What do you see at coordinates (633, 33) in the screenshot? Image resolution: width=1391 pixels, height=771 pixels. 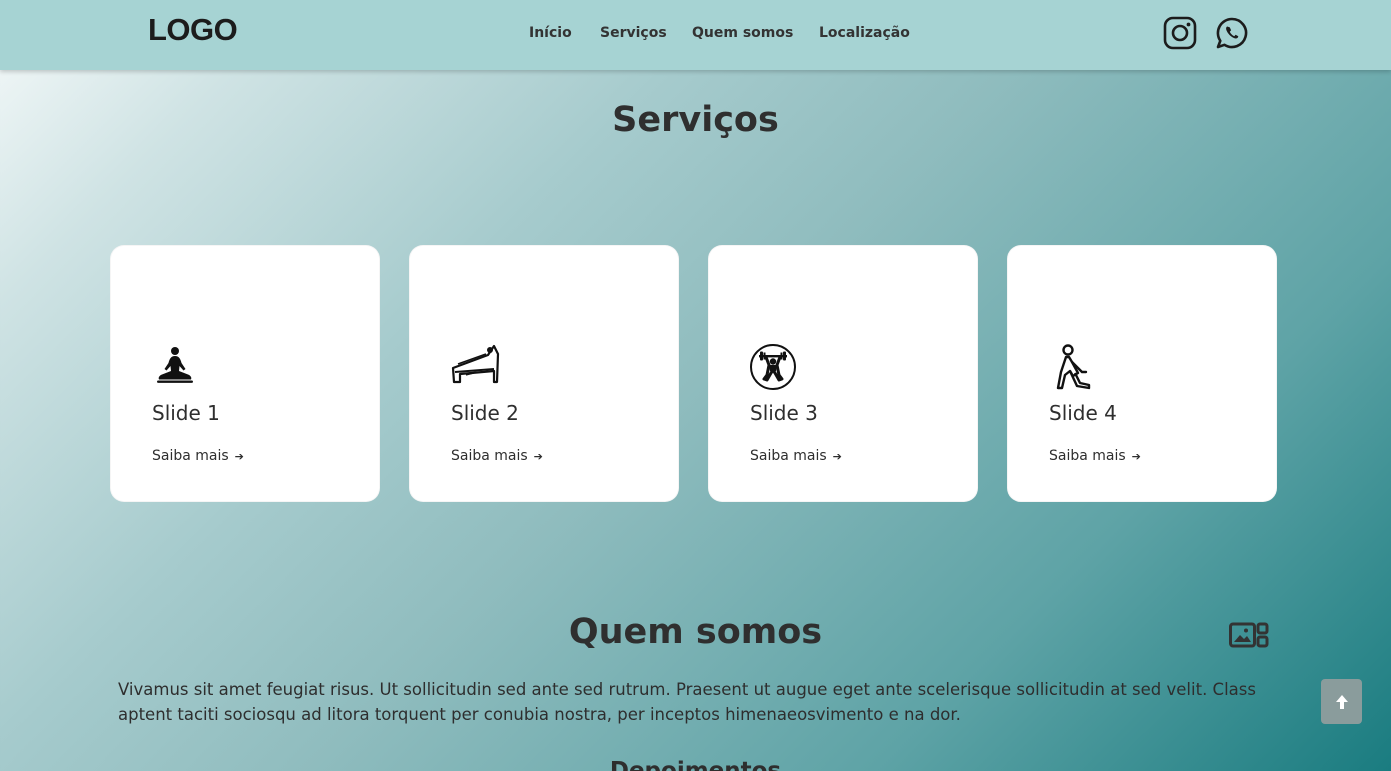 I see `nav-item-servicos: Serviços` at bounding box center [633, 33].